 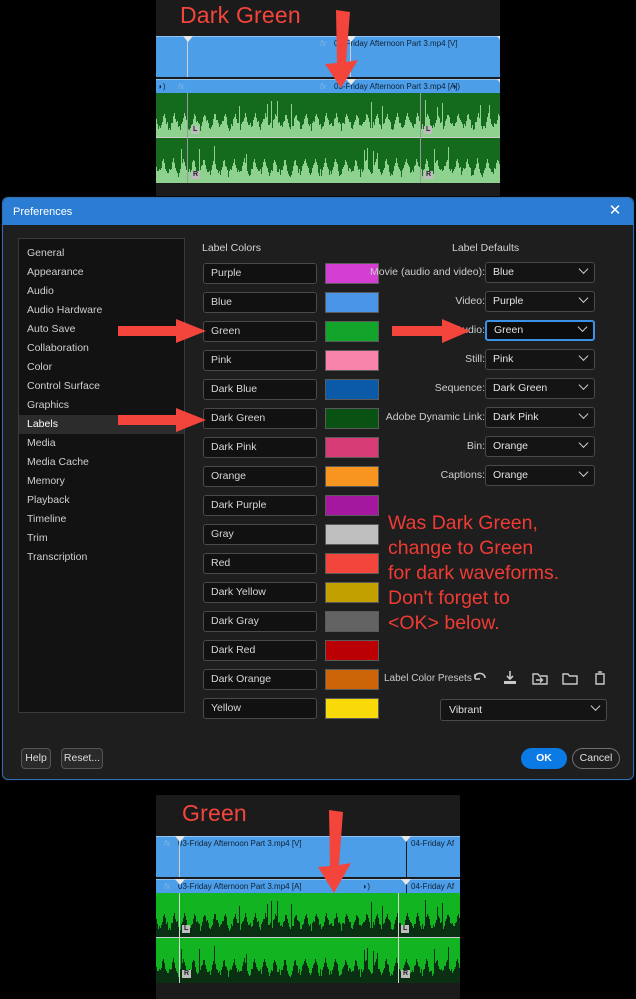 I want to click on label-color-name-input: Dark Gray, so click(x=260, y=621).